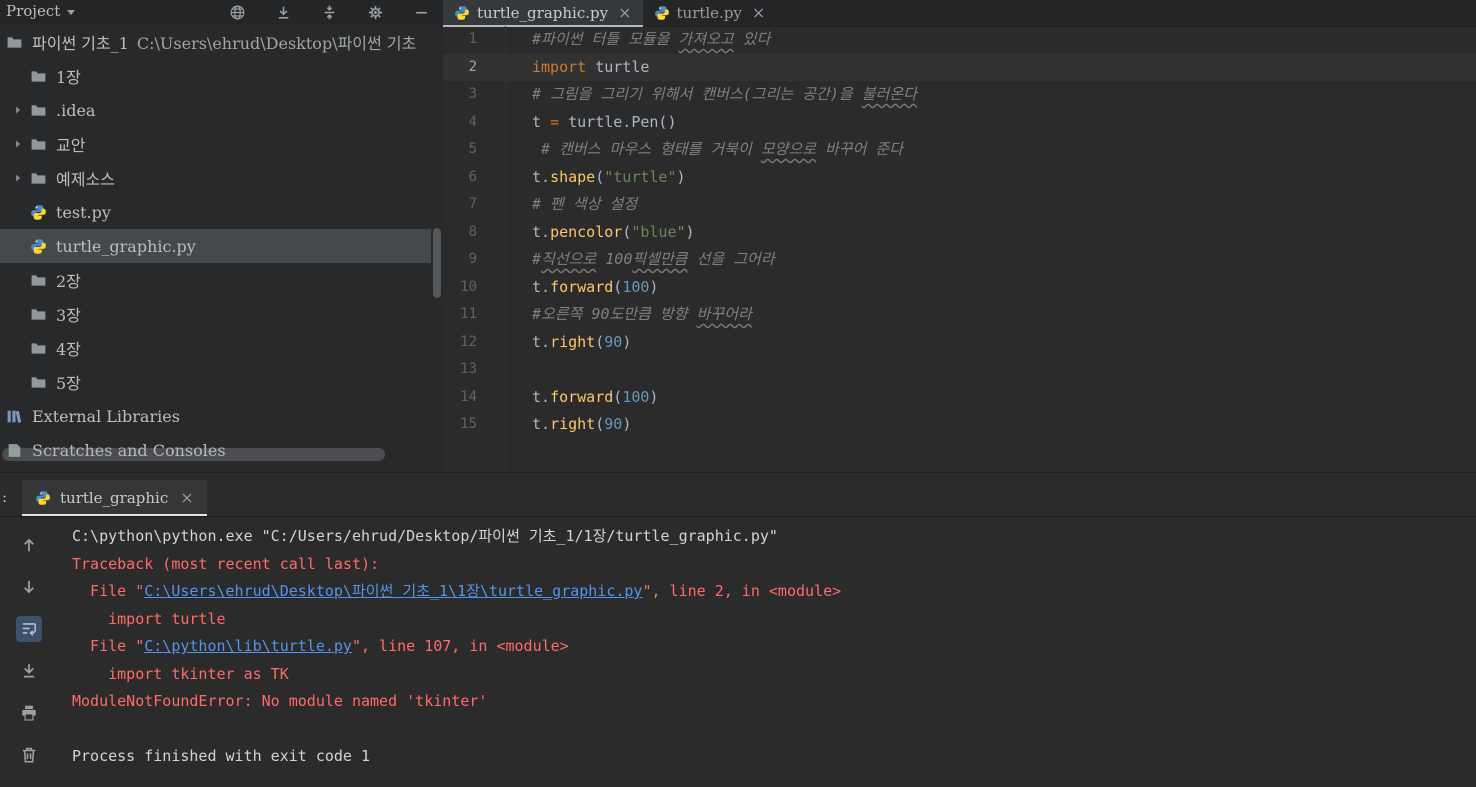 This screenshot has width=1476, height=787. What do you see at coordinates (467, 370) in the screenshot?
I see `line-number: 13` at bounding box center [467, 370].